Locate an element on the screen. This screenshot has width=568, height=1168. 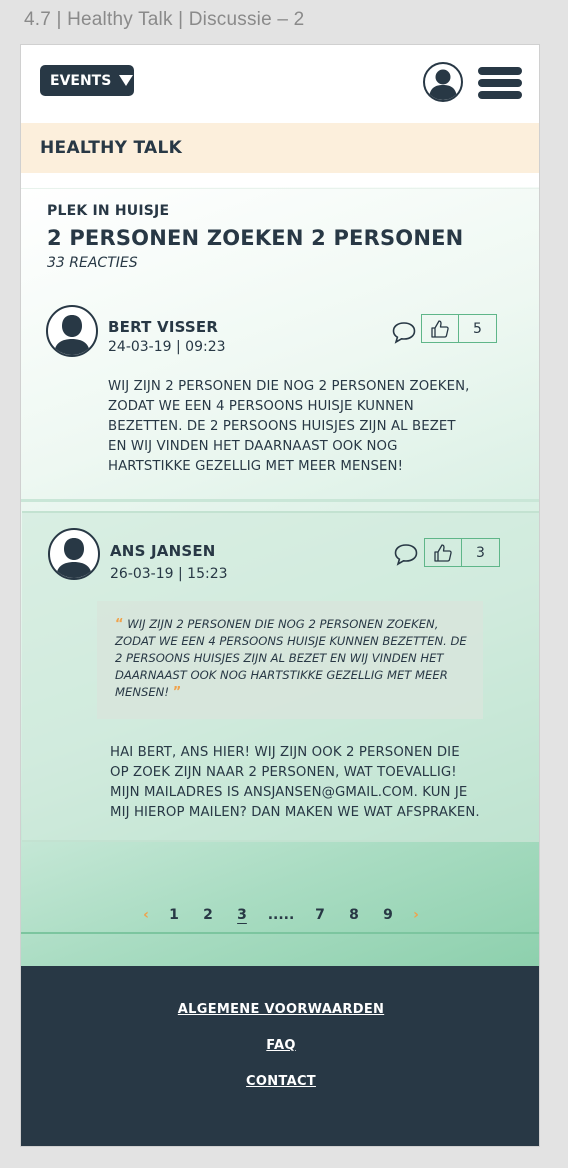
footer-link-faq: FAQ is located at coordinates (280, 1045).